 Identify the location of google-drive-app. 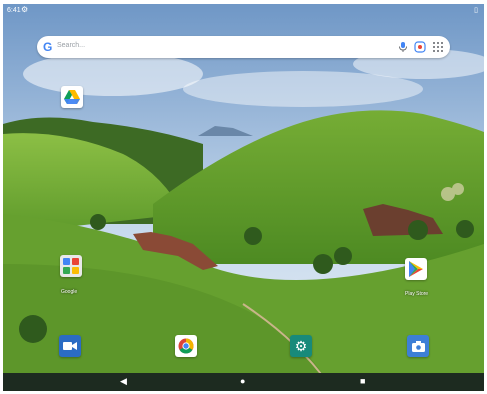
(72, 97).